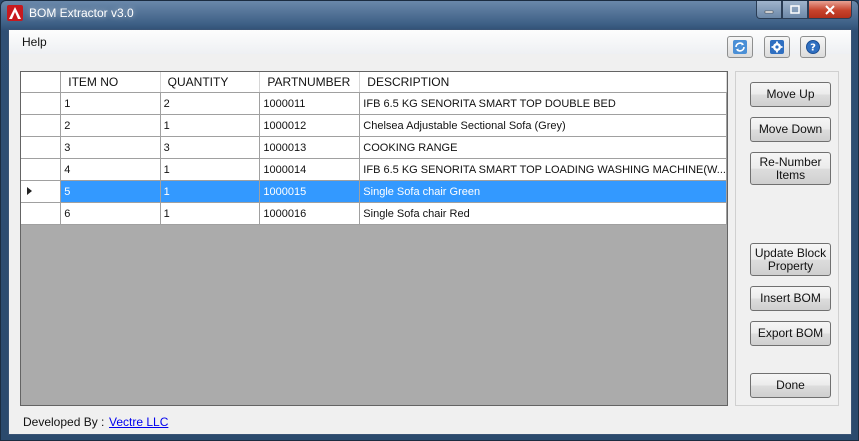 The height and width of the screenshot is (441, 859). I want to click on cell-description: COOKING RANGE, so click(543, 147).